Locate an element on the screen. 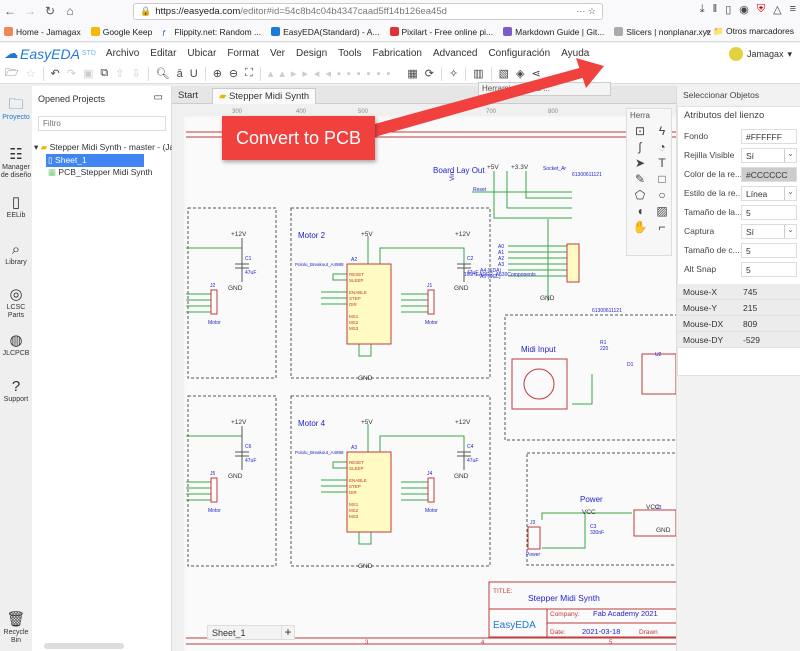  horizontal-scrollbar is located at coordinates (84, 646).